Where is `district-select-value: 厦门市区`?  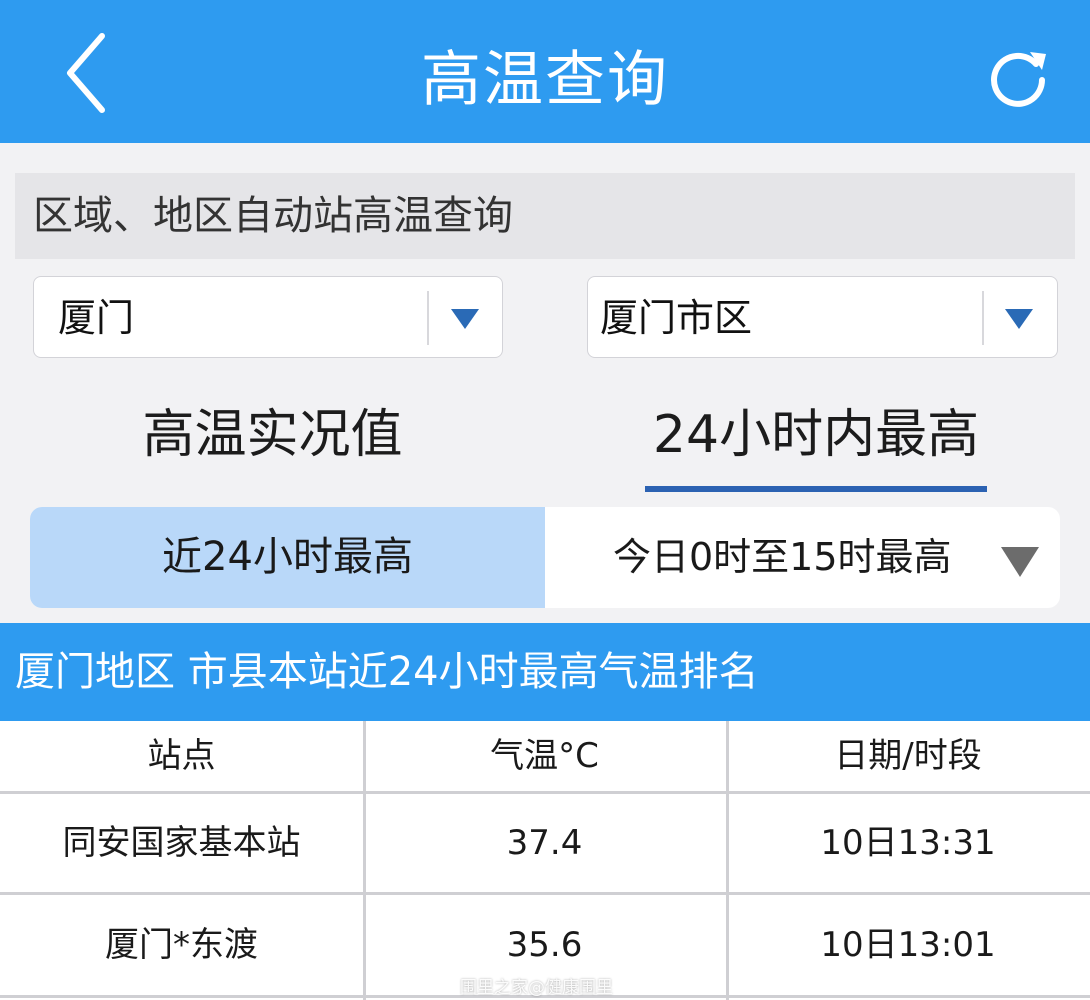
district-select-value: 厦门市区 is located at coordinates (676, 318).